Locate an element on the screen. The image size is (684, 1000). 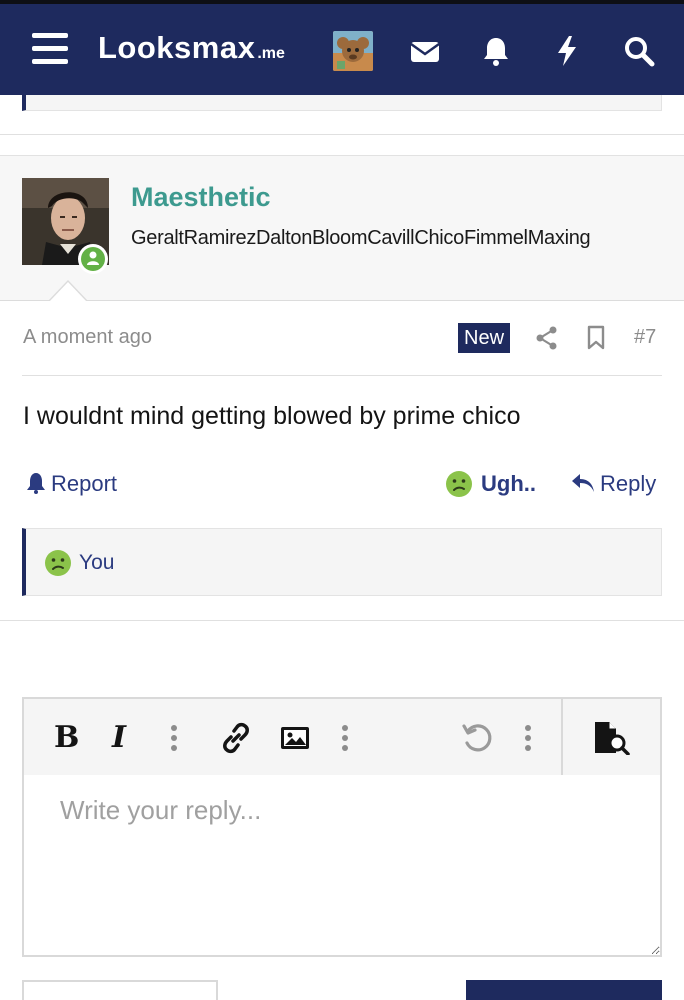
online-indicator is located at coordinates (93, 259).